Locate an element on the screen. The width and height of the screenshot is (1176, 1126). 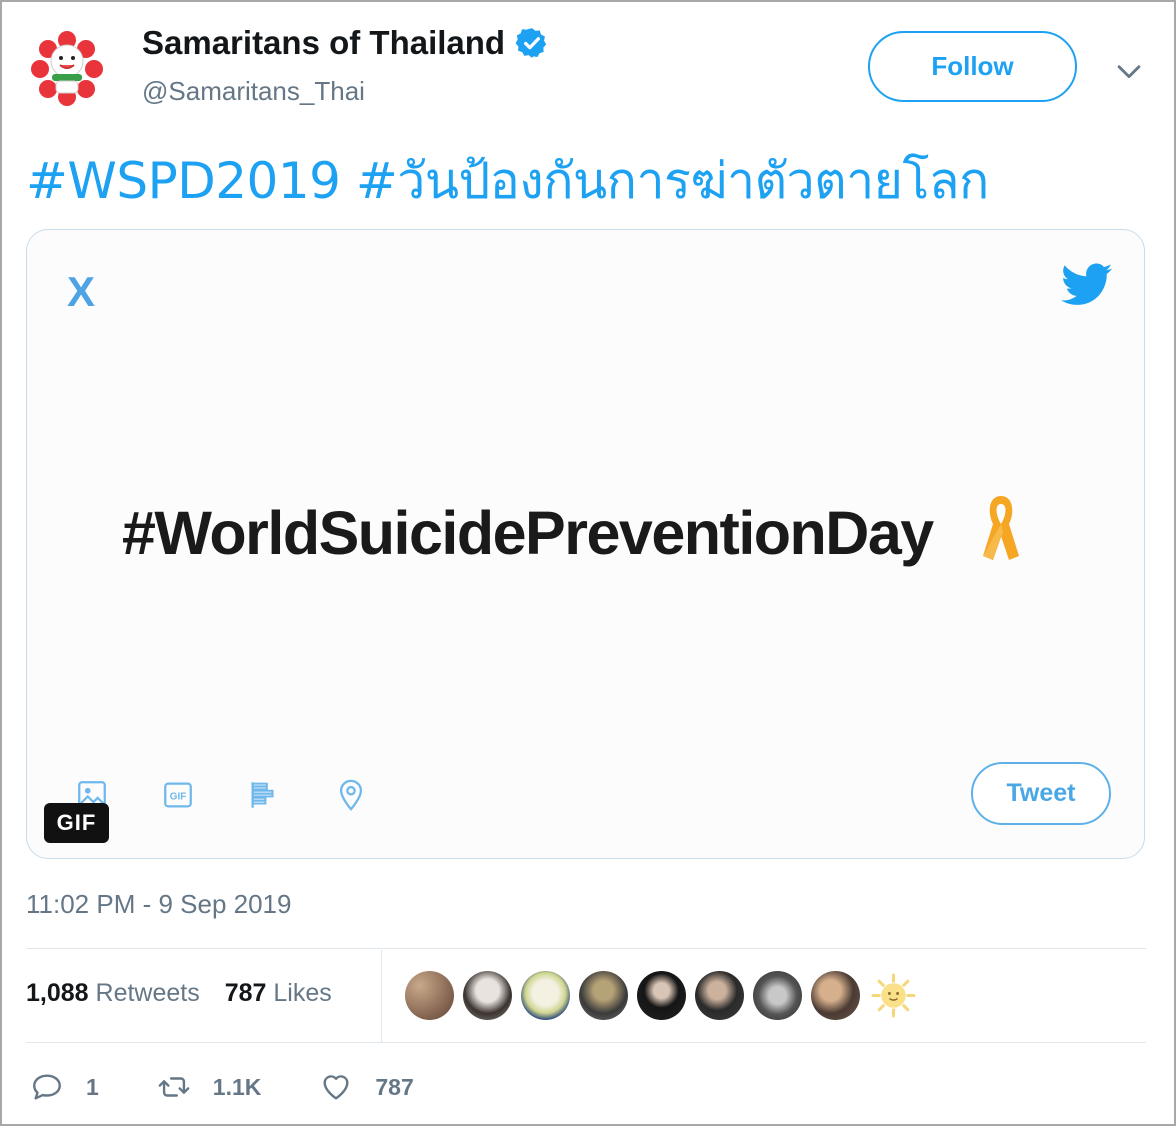
verified-badge-icon is located at coordinates (531, 43).